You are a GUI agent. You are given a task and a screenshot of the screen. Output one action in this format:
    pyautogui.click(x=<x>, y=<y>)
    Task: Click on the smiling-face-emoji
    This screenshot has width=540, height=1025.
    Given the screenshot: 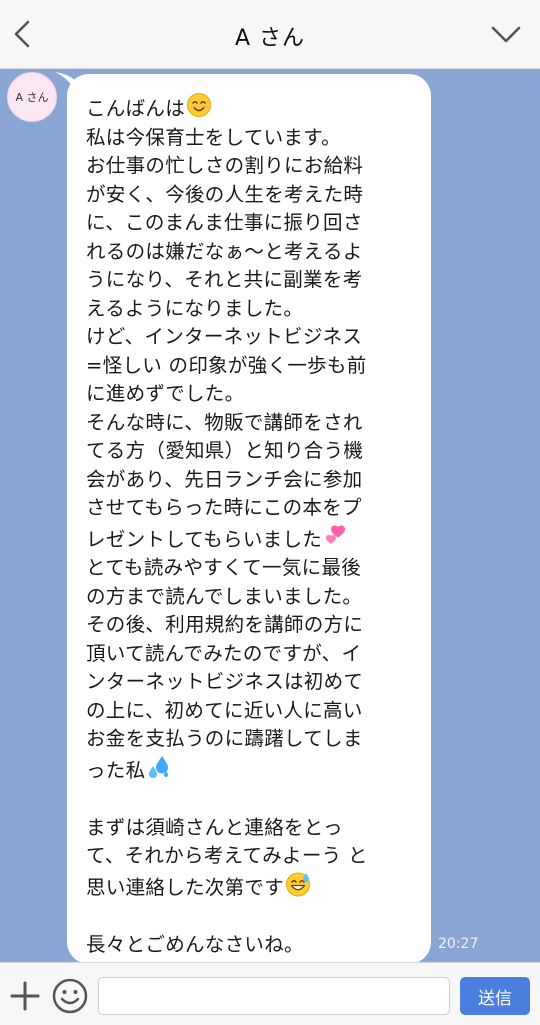 What is the action you would take?
    pyautogui.click(x=199, y=105)
    